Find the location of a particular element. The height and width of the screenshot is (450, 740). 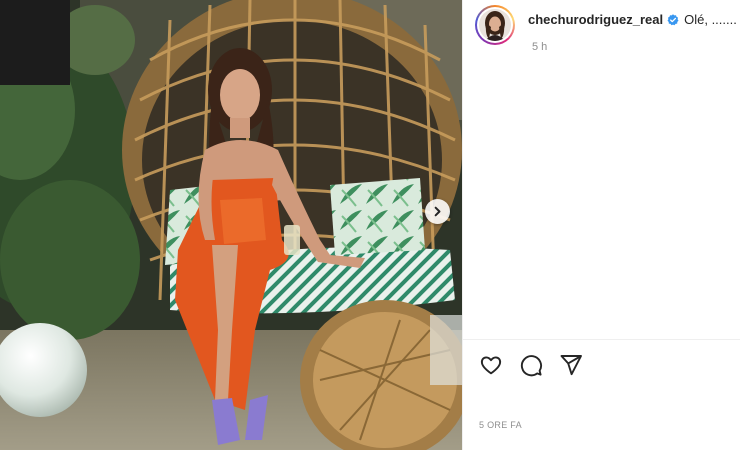

share-button is located at coordinates (571, 365).